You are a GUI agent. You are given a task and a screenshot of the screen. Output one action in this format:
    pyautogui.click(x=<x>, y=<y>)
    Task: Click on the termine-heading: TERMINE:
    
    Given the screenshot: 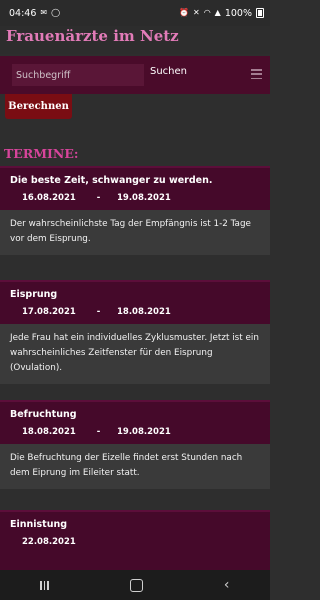 What is the action you would take?
    pyautogui.click(x=41, y=153)
    